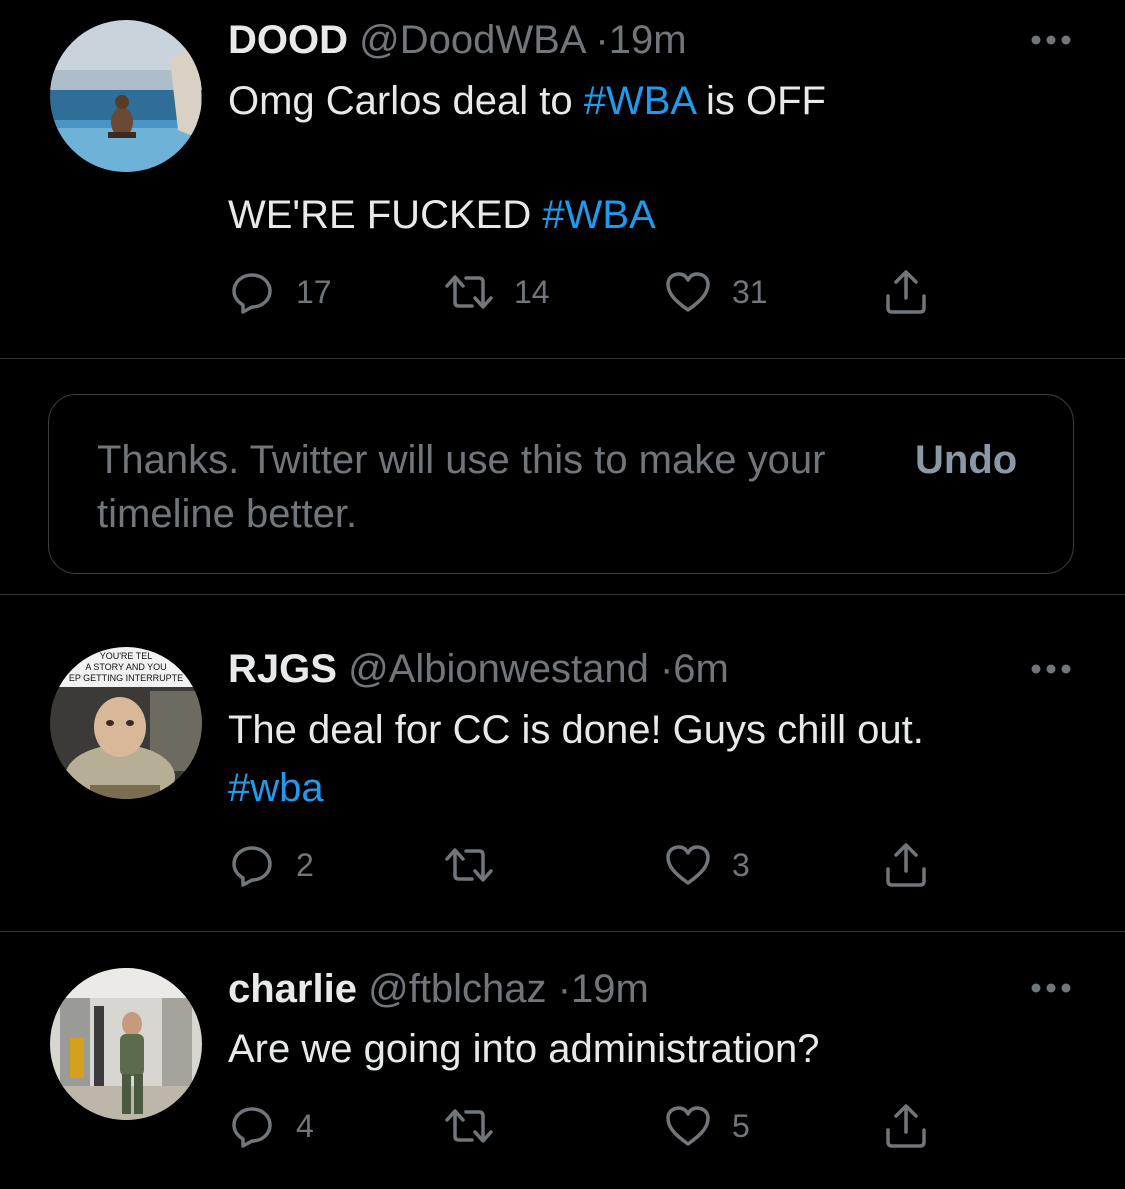 Image resolution: width=1125 pixels, height=1189 pixels. What do you see at coordinates (497, 292) in the screenshot?
I see `retweet-button: 14` at bounding box center [497, 292].